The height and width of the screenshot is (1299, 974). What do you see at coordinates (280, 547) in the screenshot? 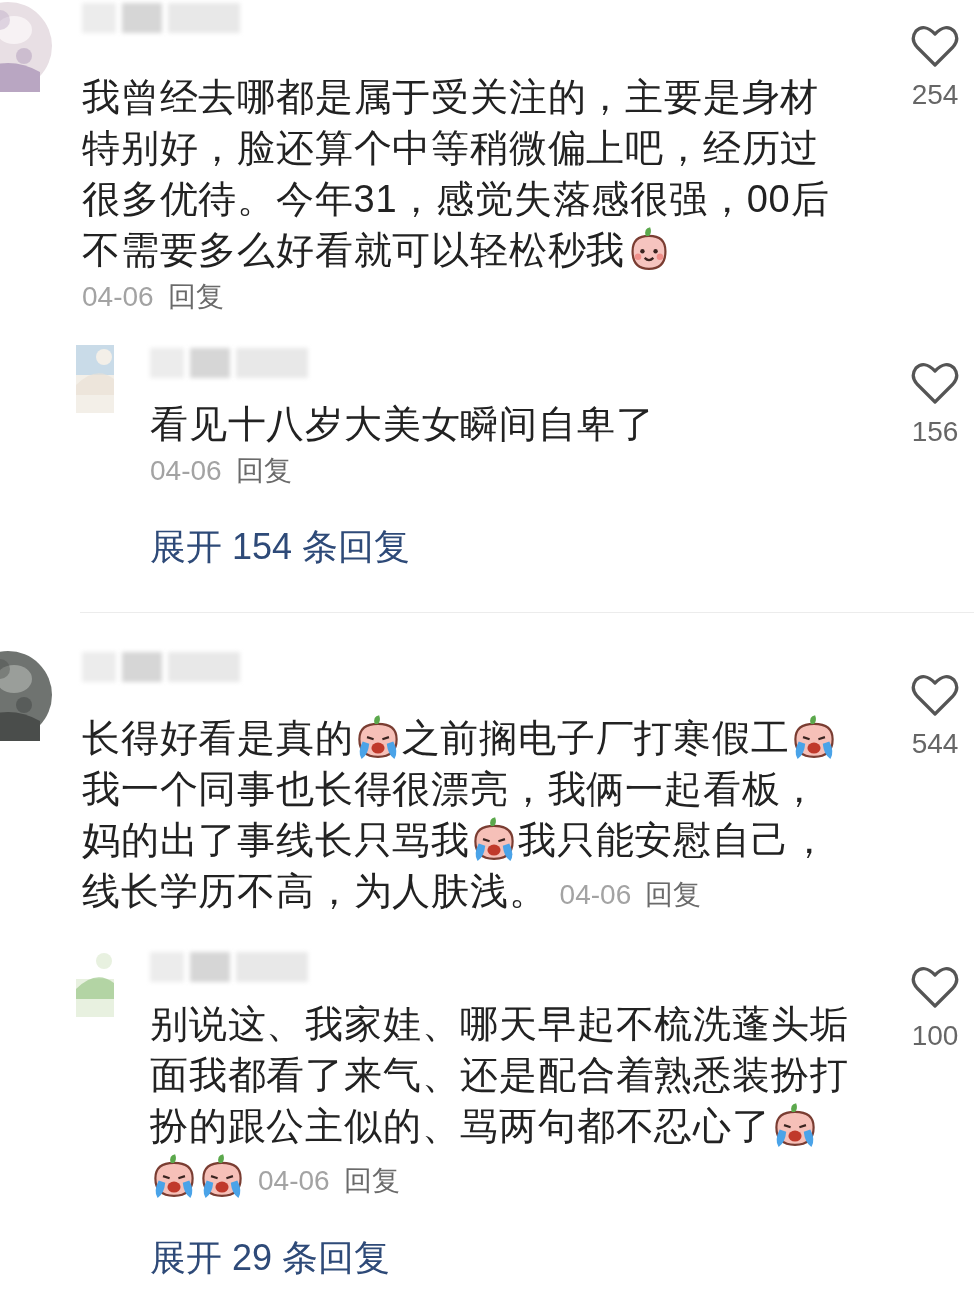
I see `expand-replies-link: 展开 154 条回复` at bounding box center [280, 547].